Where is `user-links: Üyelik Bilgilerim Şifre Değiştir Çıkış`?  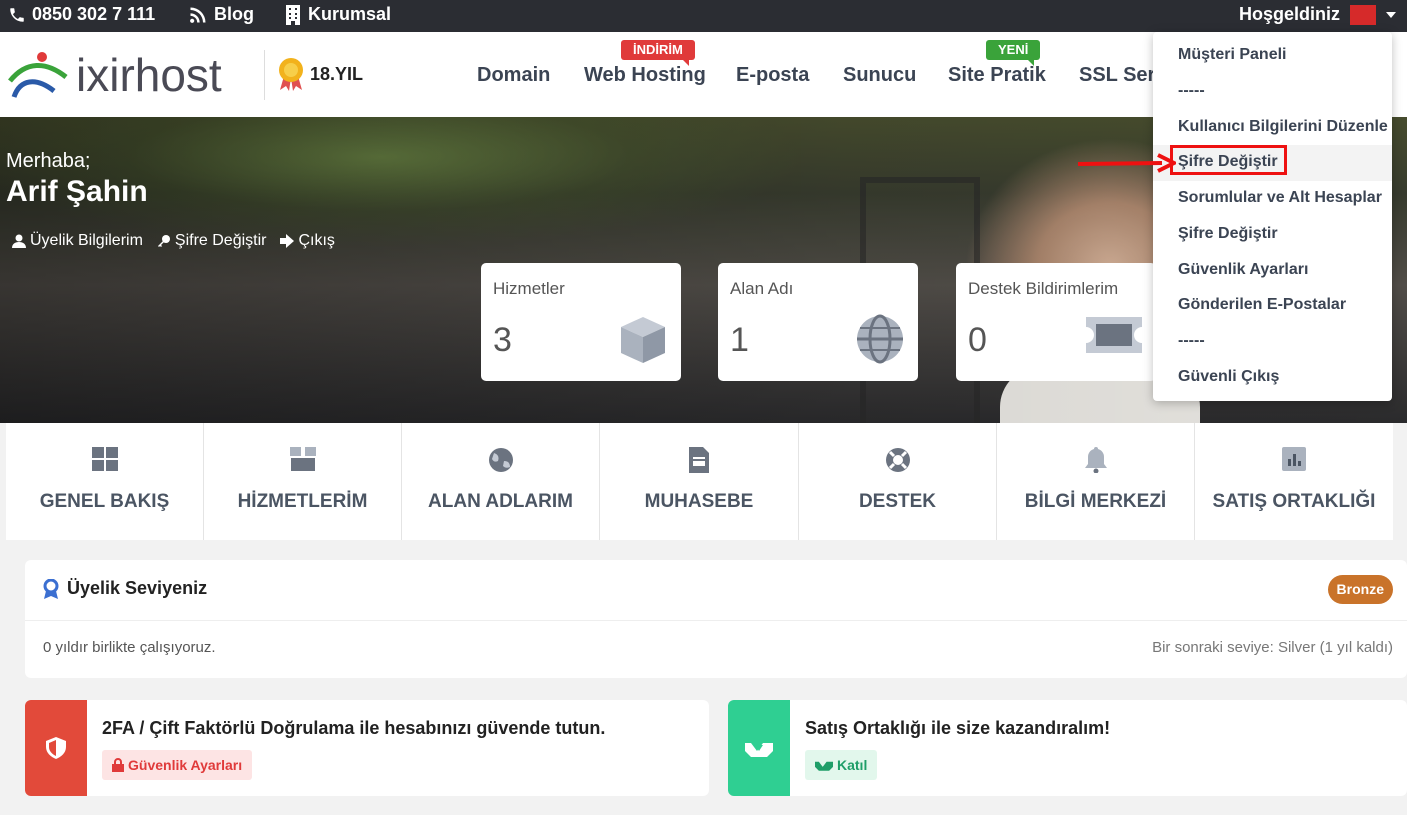
user-links: Üyelik Bilgilerim Şifre Değiştir Çıkış is located at coordinates (173, 241).